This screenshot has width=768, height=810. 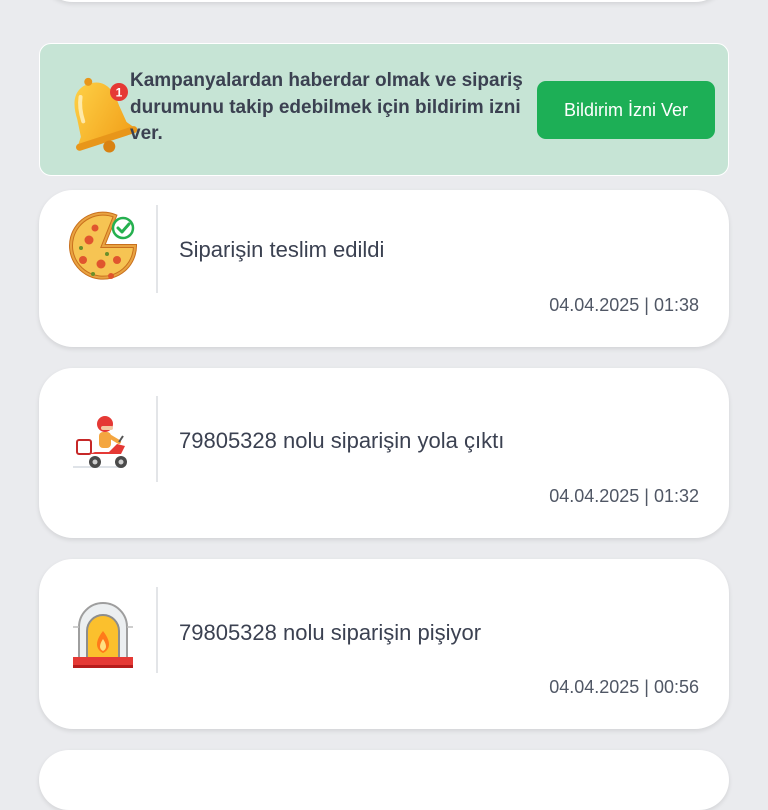 What do you see at coordinates (103, 245) in the screenshot?
I see `pizza-delivered-icon` at bounding box center [103, 245].